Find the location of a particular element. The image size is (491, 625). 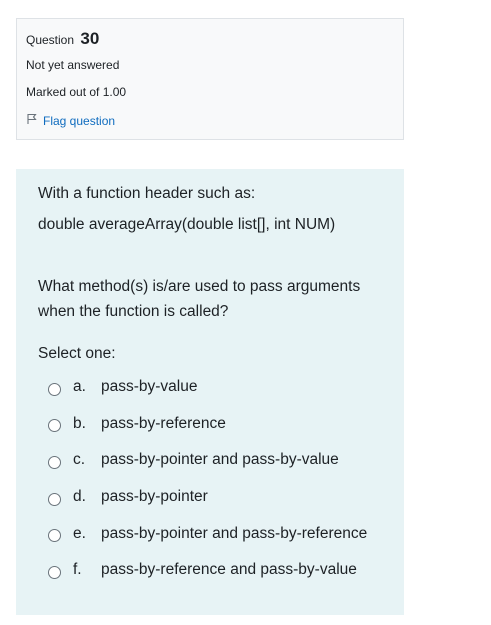

answer-option-c: c. pass-by-pointer and pass-by-value is located at coordinates (210, 460).